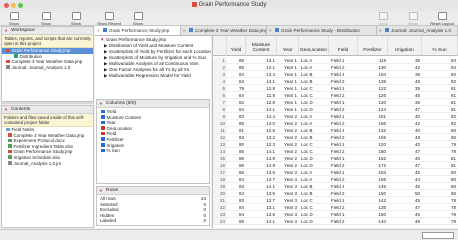  I want to click on table-cell: Loc A, so click(314, 67).